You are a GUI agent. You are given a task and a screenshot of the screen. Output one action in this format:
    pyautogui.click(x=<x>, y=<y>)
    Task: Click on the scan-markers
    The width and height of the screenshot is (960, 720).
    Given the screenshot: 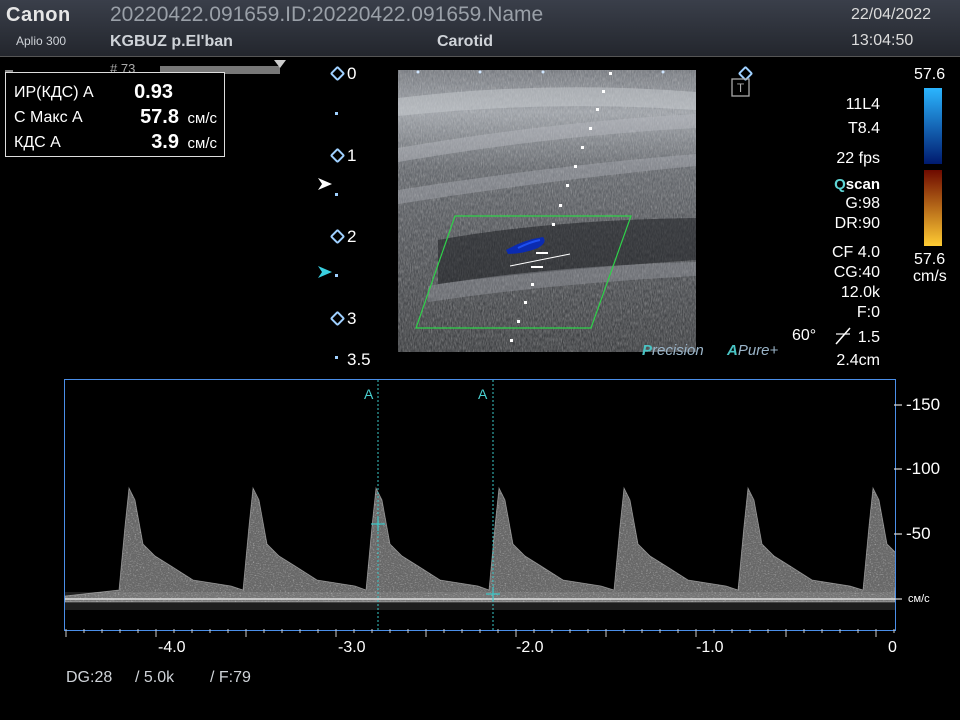 What is the action you would take?
    pyautogui.click(x=540, y=72)
    